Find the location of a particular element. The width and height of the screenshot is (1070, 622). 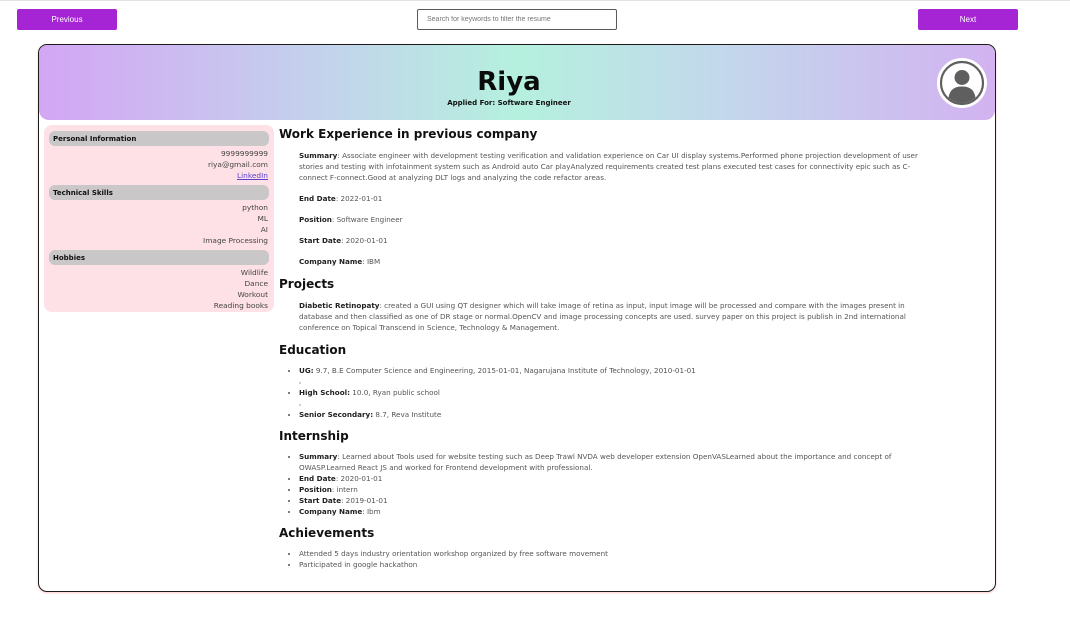

top-divider is located at coordinates (535, 0).